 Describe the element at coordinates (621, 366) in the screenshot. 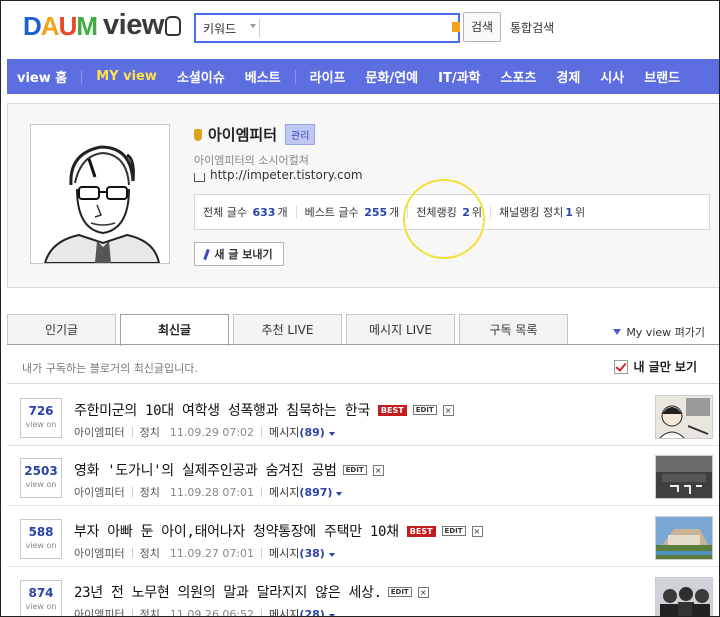

I see `checkbox-icon` at that location.